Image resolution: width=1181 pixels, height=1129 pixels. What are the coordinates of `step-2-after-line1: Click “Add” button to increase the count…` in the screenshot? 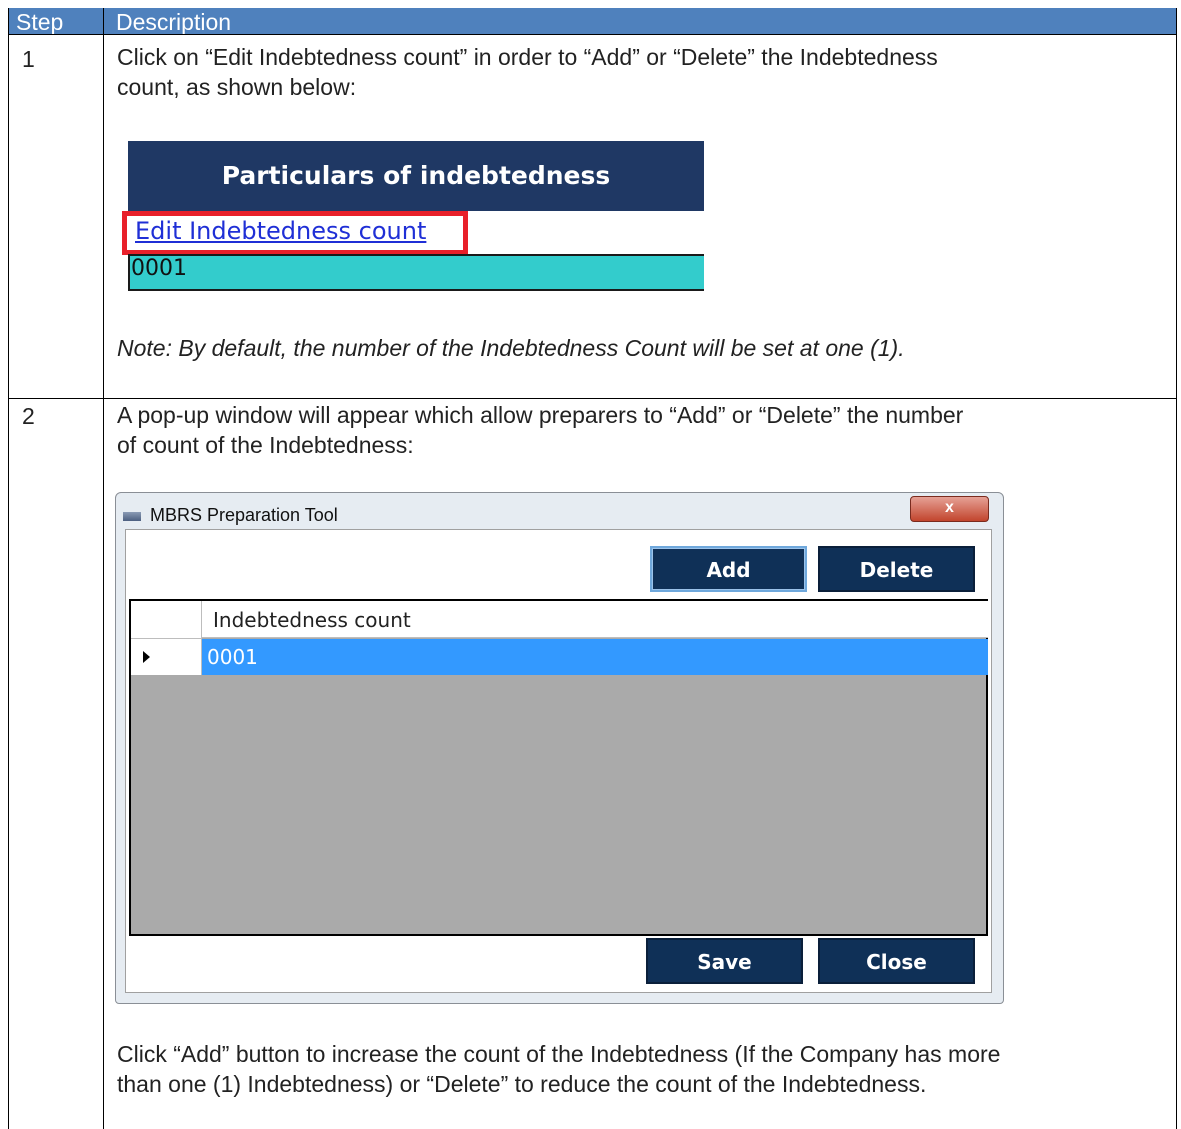 It's located at (559, 1054).